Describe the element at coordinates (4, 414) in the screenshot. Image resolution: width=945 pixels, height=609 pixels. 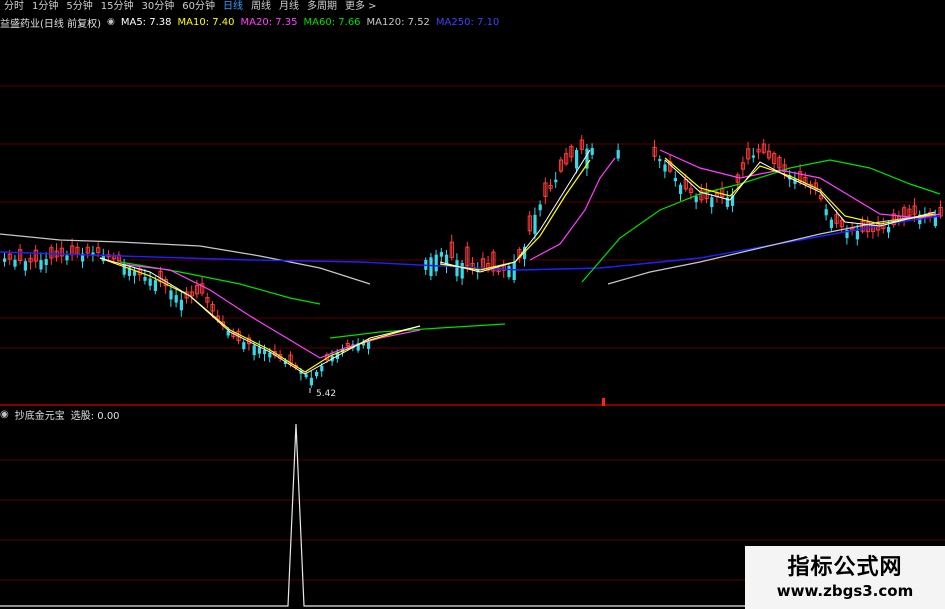
I see `indicator-settings-icon: ◉` at that location.